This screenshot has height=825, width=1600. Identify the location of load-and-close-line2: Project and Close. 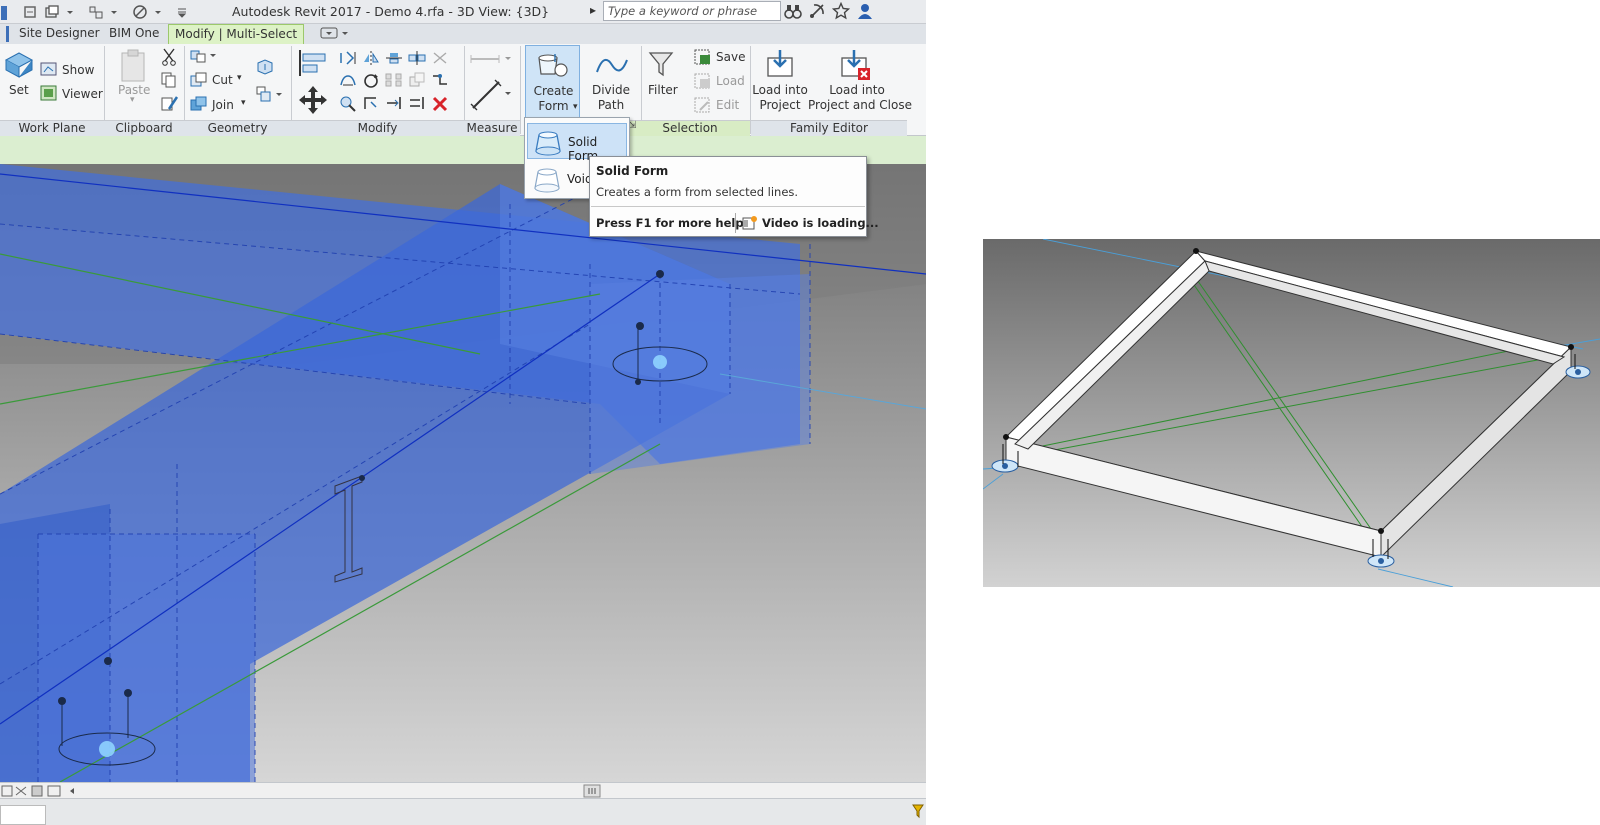
(860, 105).